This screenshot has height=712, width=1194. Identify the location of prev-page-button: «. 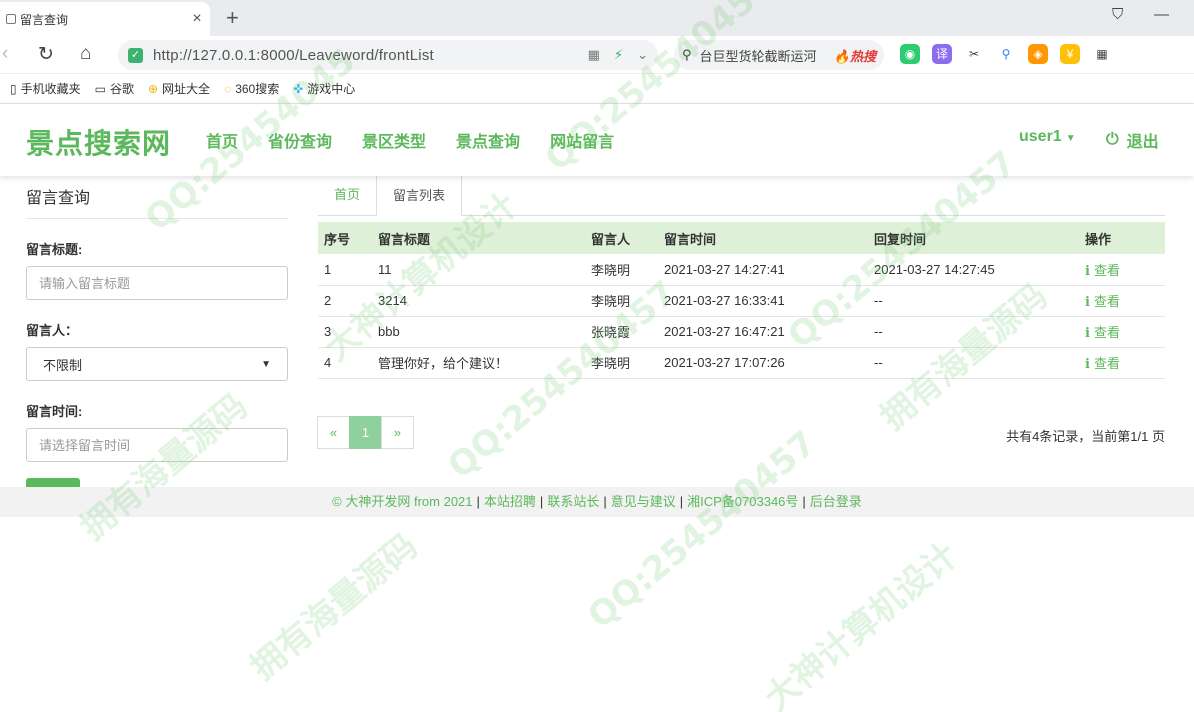
(333, 432).